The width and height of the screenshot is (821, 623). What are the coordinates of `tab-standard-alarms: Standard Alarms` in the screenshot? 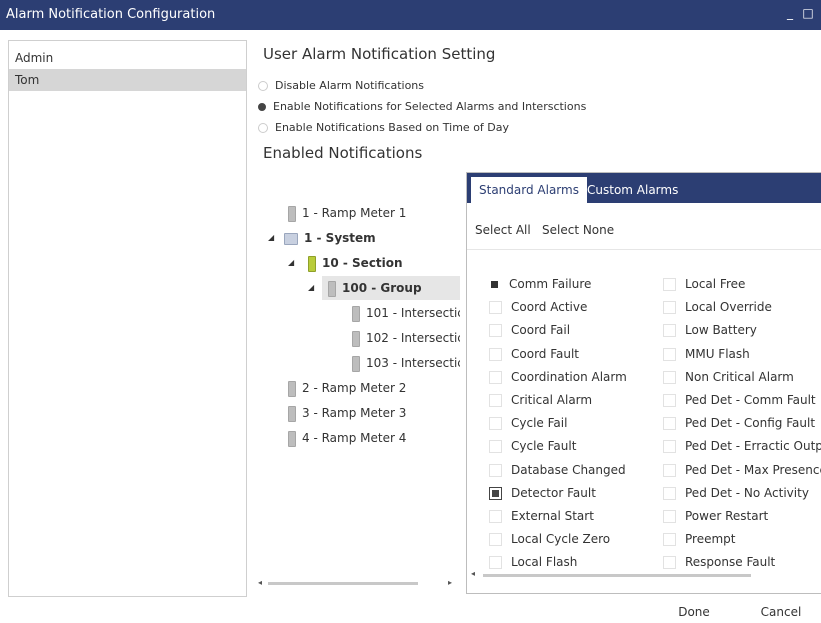 It's located at (529, 190).